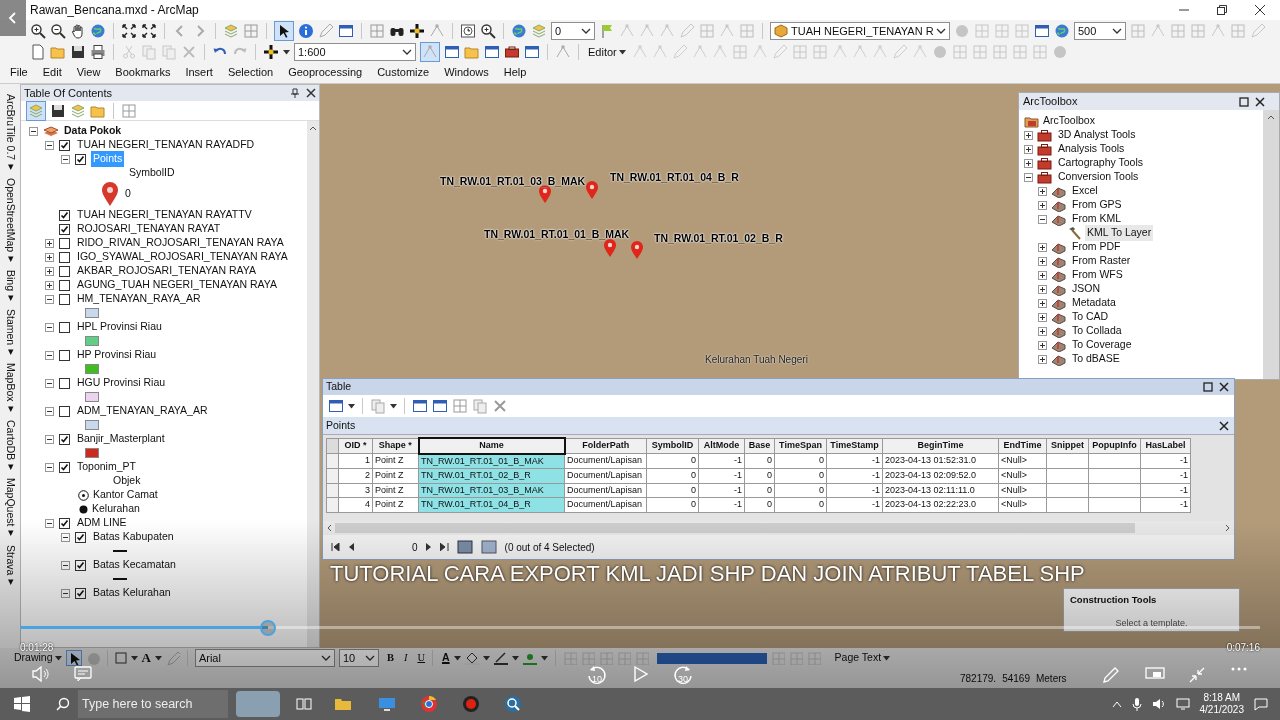 This screenshot has width=1280, height=720. What do you see at coordinates (58, 31) in the screenshot?
I see `zoom-out-icon` at bounding box center [58, 31].